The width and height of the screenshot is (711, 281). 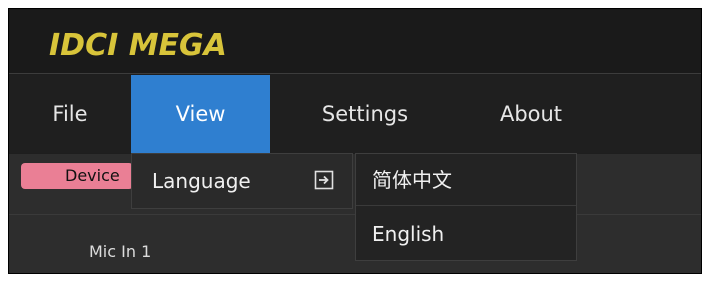 I want to click on language-option-english: English, so click(x=466, y=234).